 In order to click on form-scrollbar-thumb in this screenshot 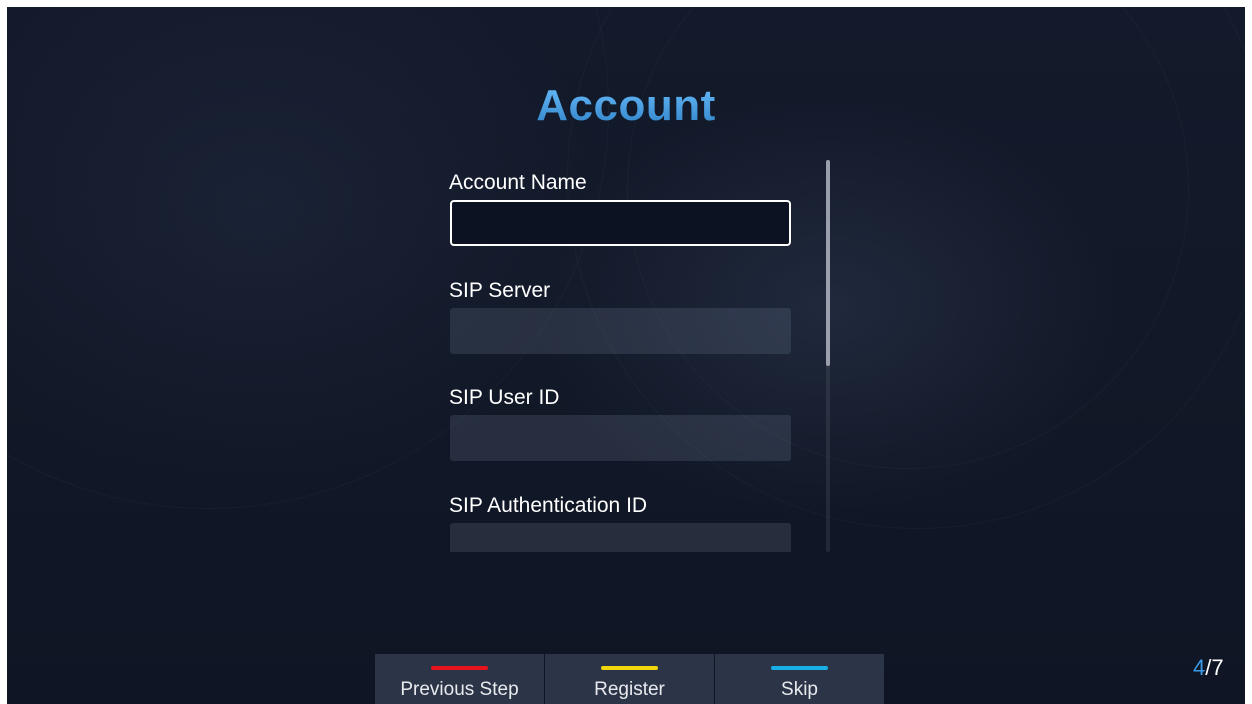, I will do `click(828, 263)`.